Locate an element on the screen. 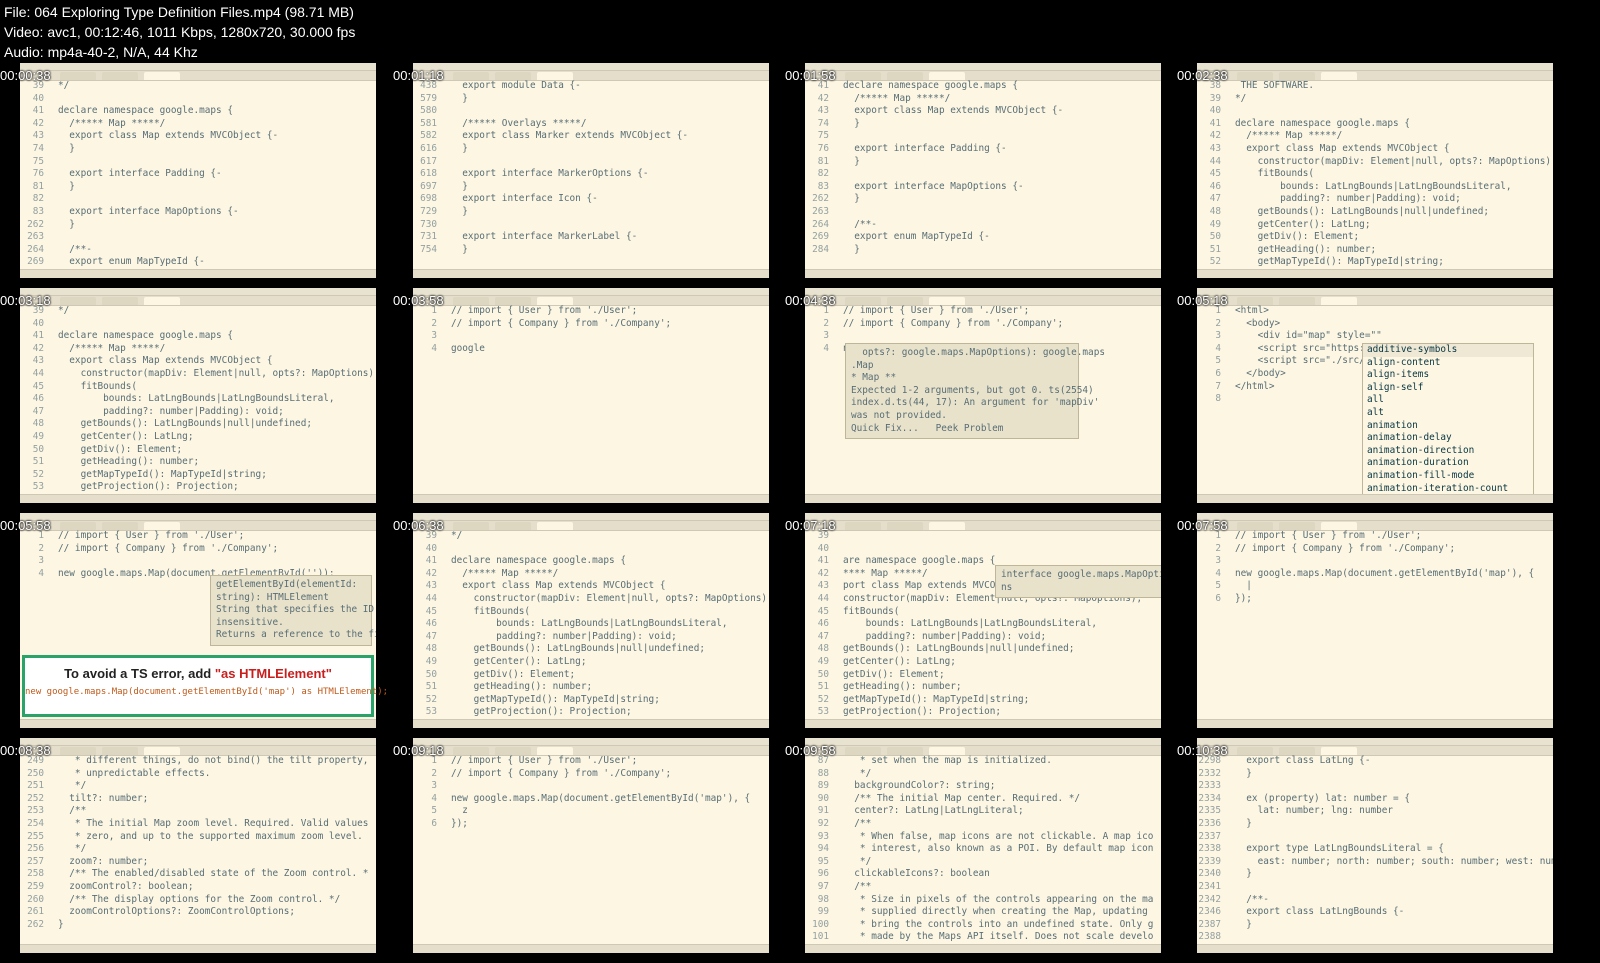 Image resolution: width=1600 pixels, height=963 pixels. line-number: 7 is located at coordinates (1218, 386).